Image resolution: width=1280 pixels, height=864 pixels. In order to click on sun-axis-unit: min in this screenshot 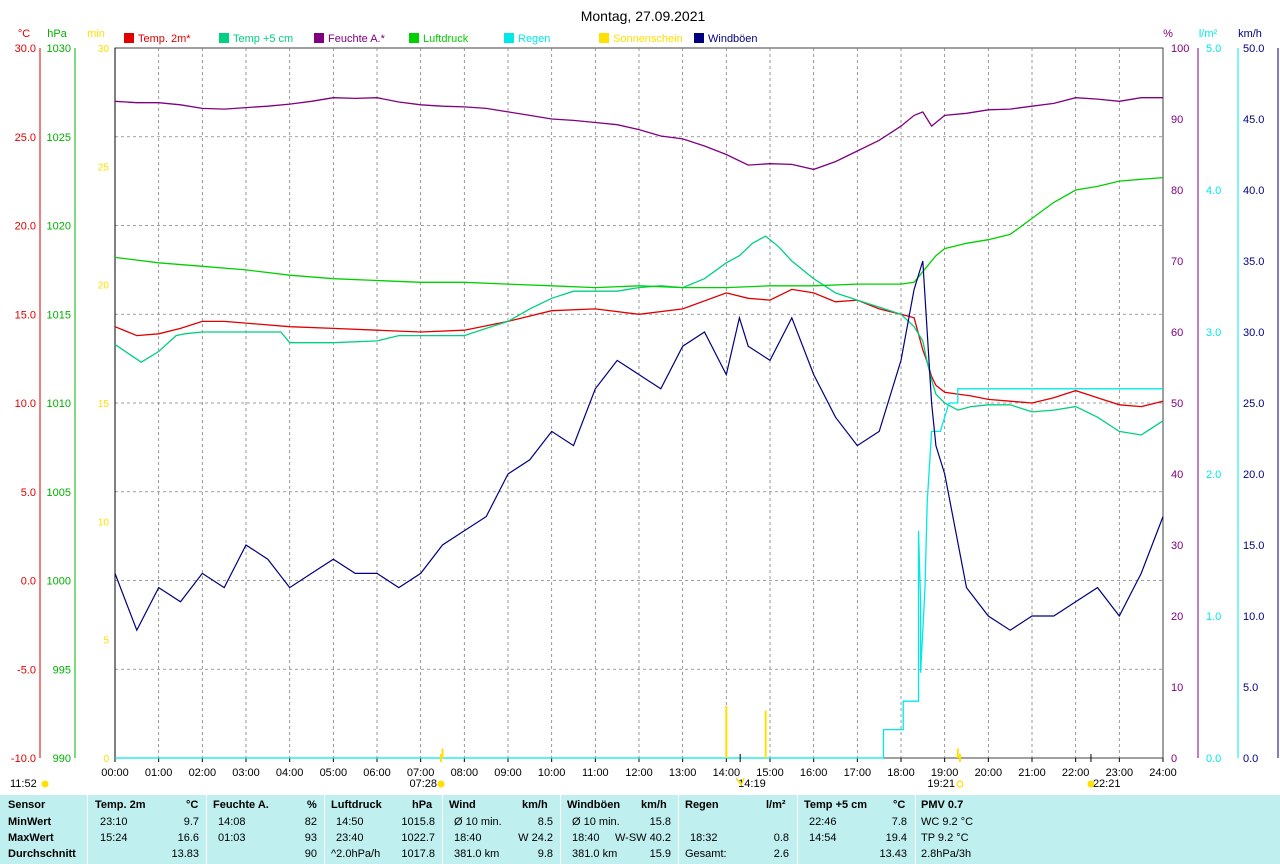, I will do `click(96, 34)`.